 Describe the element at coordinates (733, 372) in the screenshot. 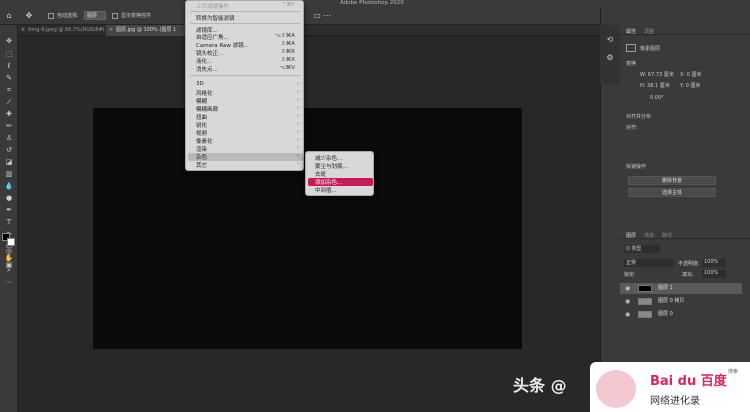

I see `search-label: 搜索` at that location.